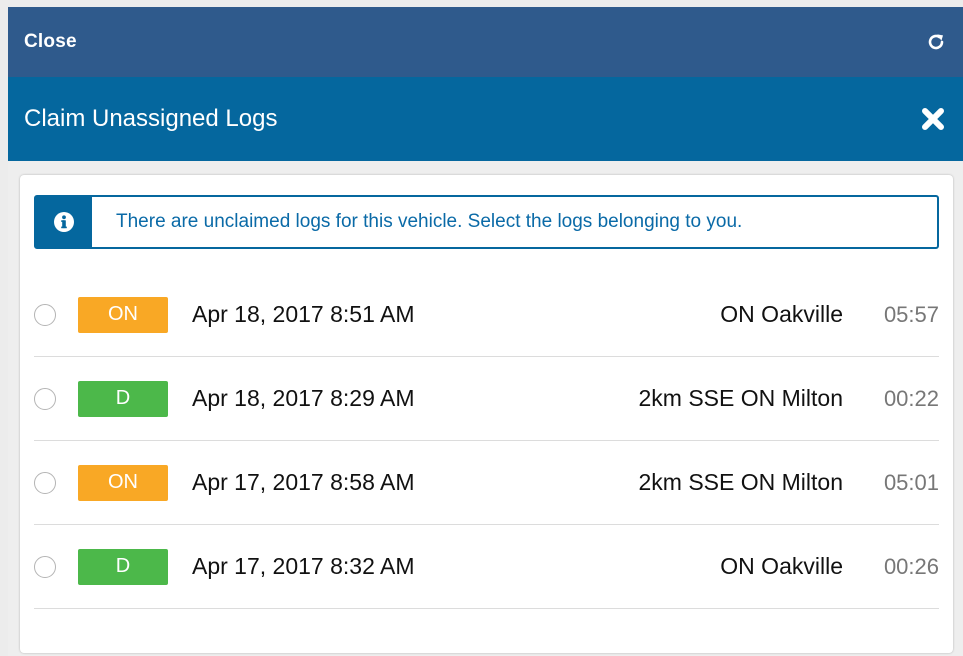 Image resolution: width=963 pixels, height=656 pixels. Describe the element at coordinates (303, 314) in the screenshot. I see `log-date: Apr 18, 2017 8:51 AM` at that location.